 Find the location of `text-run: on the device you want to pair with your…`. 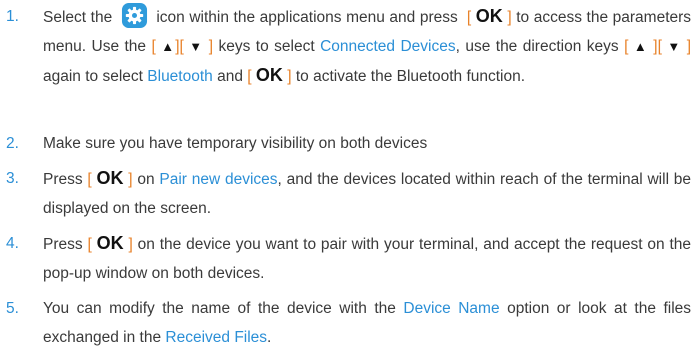

text-run: on the device you want to pair with your… is located at coordinates (367, 259).